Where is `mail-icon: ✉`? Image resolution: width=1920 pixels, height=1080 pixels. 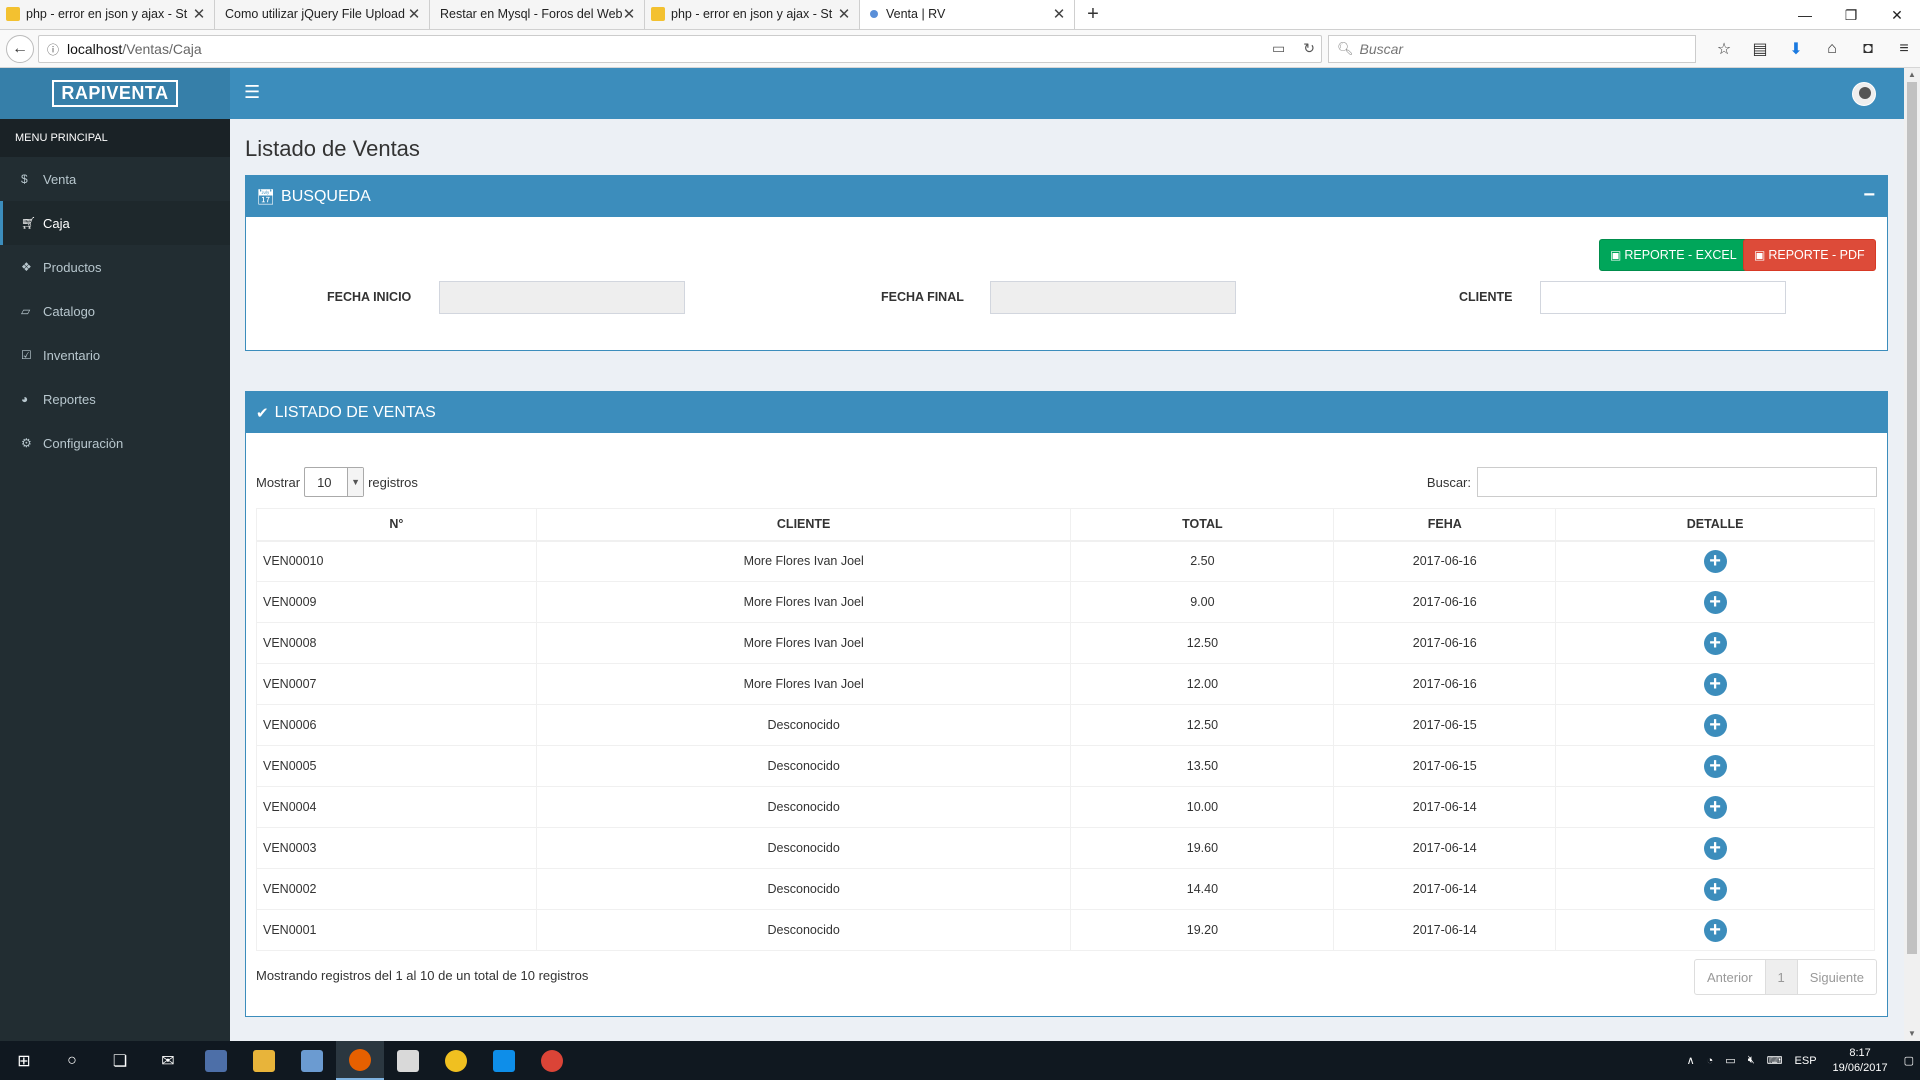
mail-icon: ✉ is located at coordinates (168, 1060).